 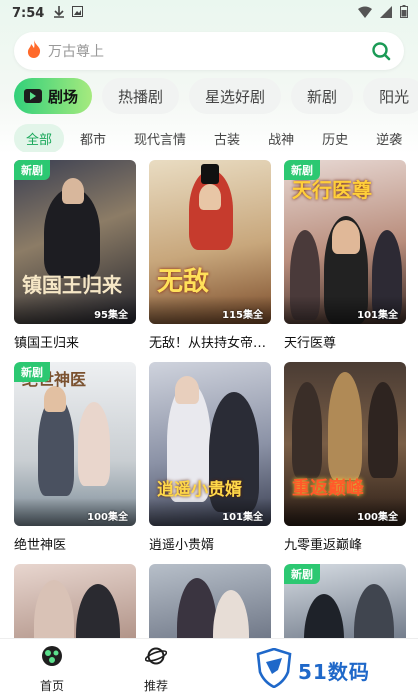 I want to click on nav-label: 首页, so click(x=51, y=686).